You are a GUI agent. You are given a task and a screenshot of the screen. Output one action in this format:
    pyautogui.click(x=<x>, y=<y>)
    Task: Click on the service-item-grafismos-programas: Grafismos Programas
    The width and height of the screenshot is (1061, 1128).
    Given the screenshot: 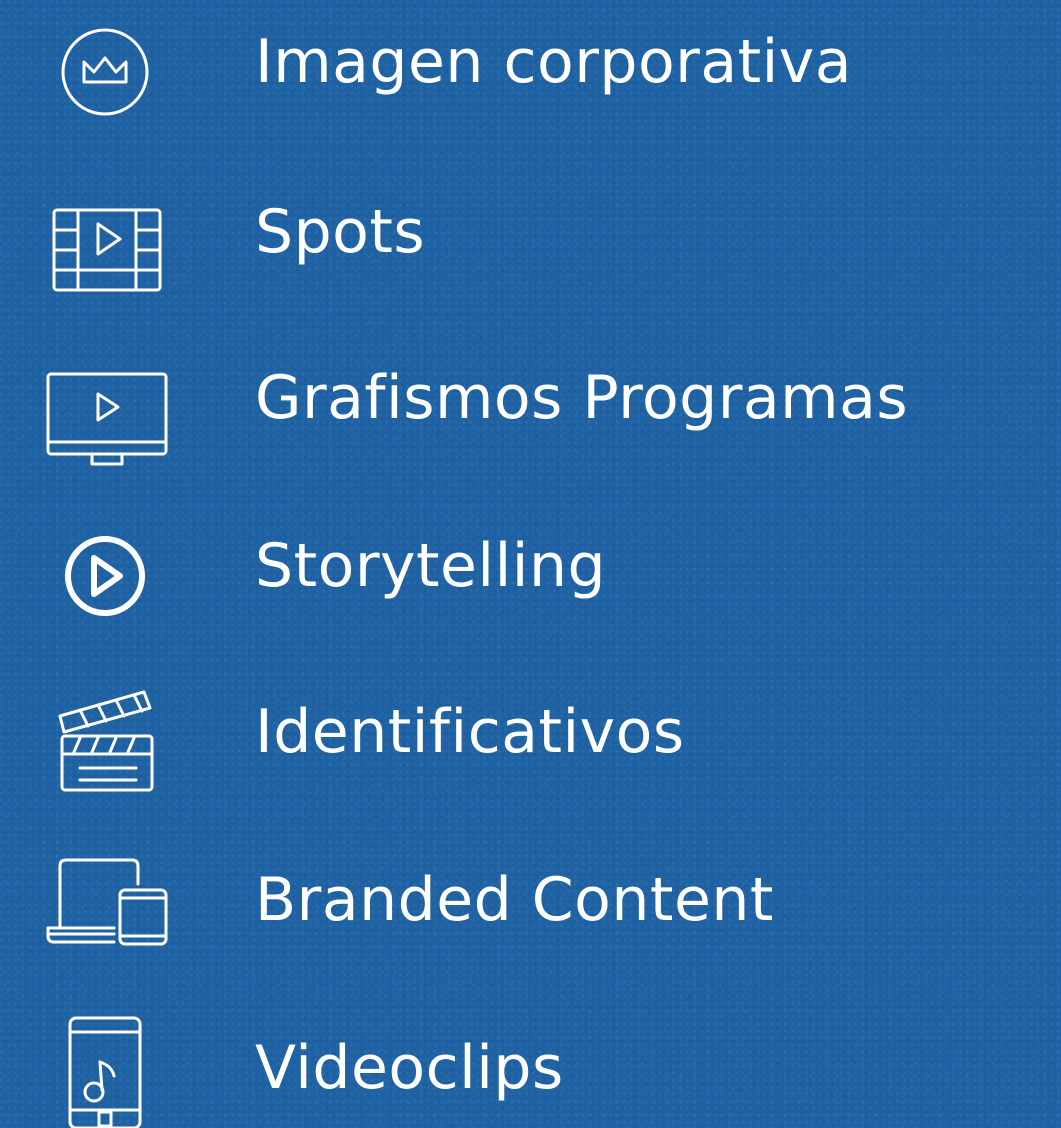 What is the action you would take?
    pyautogui.click(x=530, y=402)
    